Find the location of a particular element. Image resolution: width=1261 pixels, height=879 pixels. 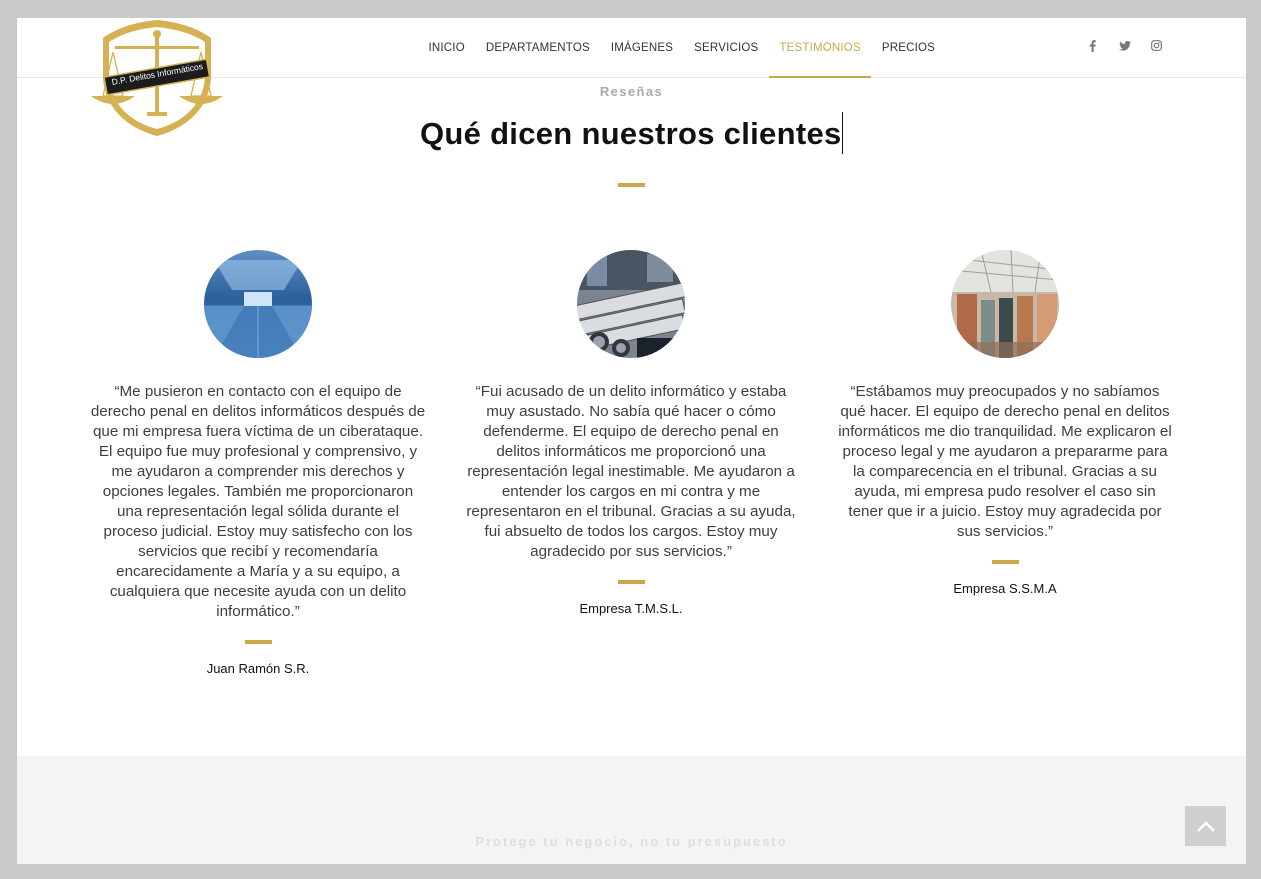

chevron-up-icon is located at coordinates (1205, 826).